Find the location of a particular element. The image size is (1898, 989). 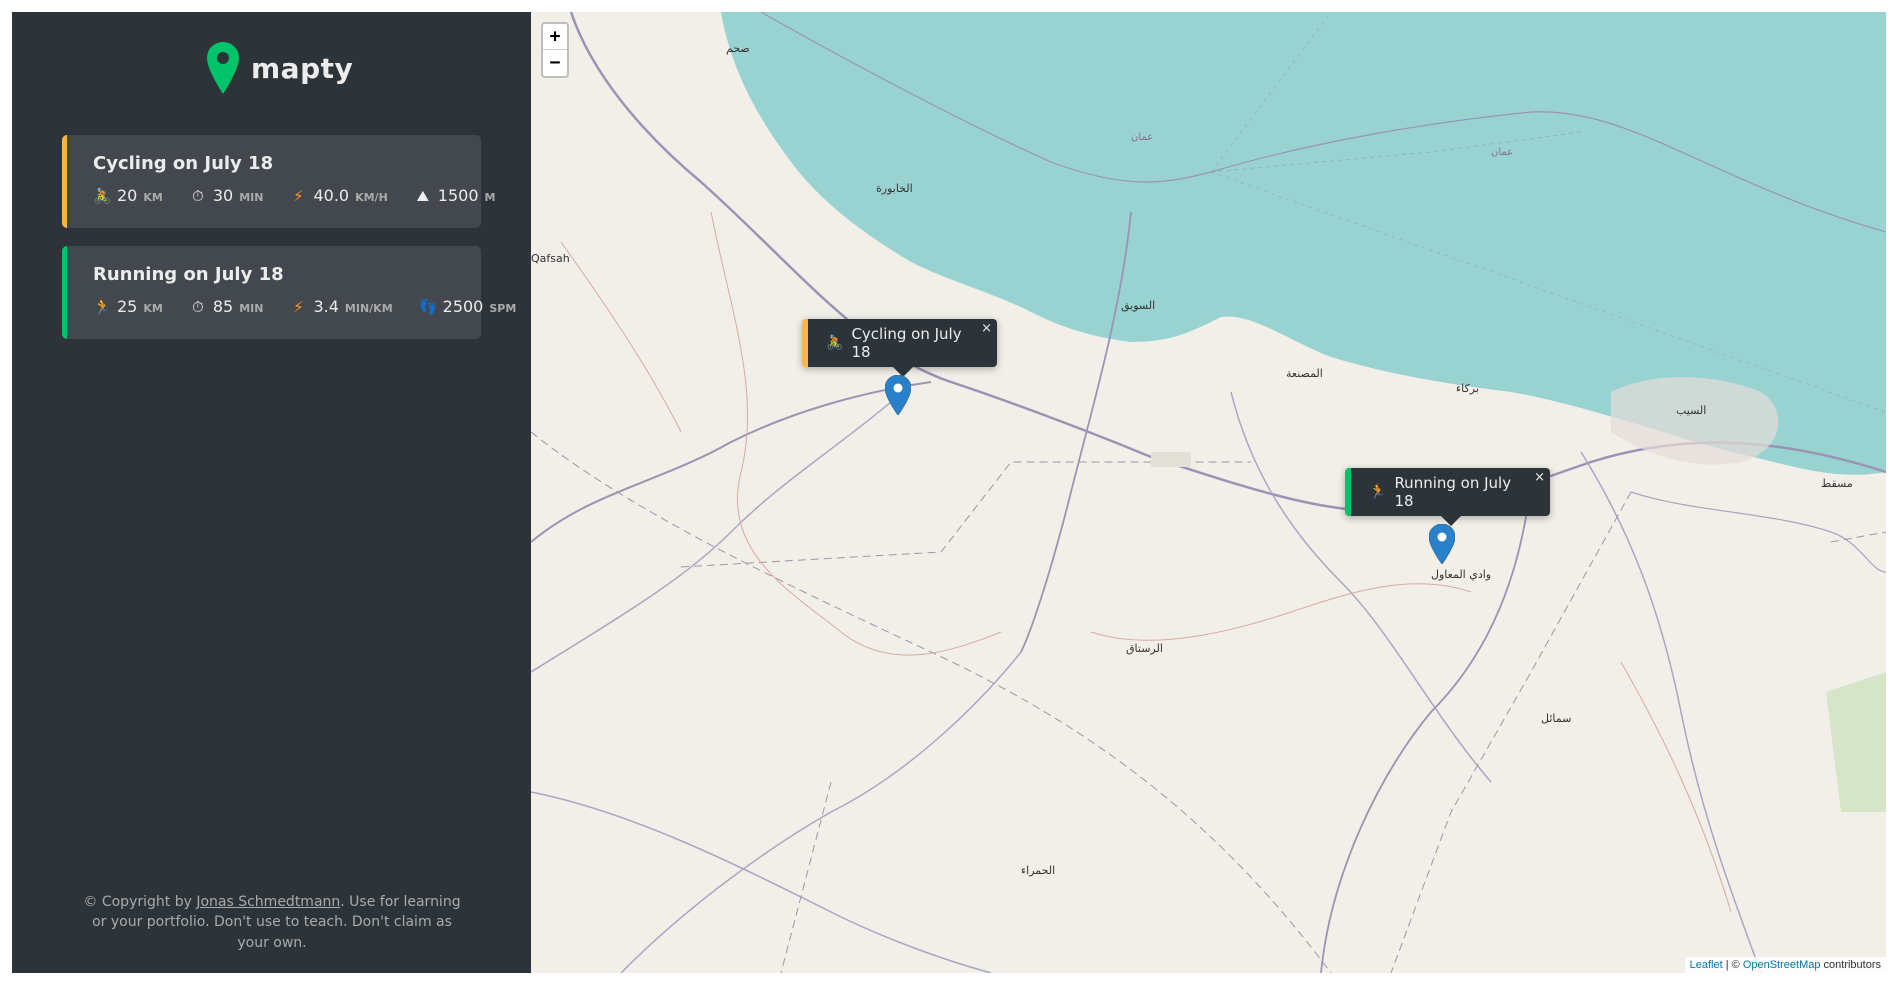

distance-value: 25 is located at coordinates (127, 306).